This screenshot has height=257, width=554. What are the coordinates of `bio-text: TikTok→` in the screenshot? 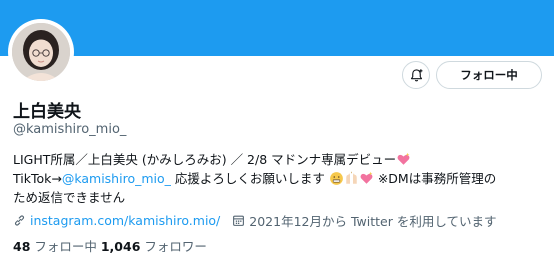 It's located at (37, 178).